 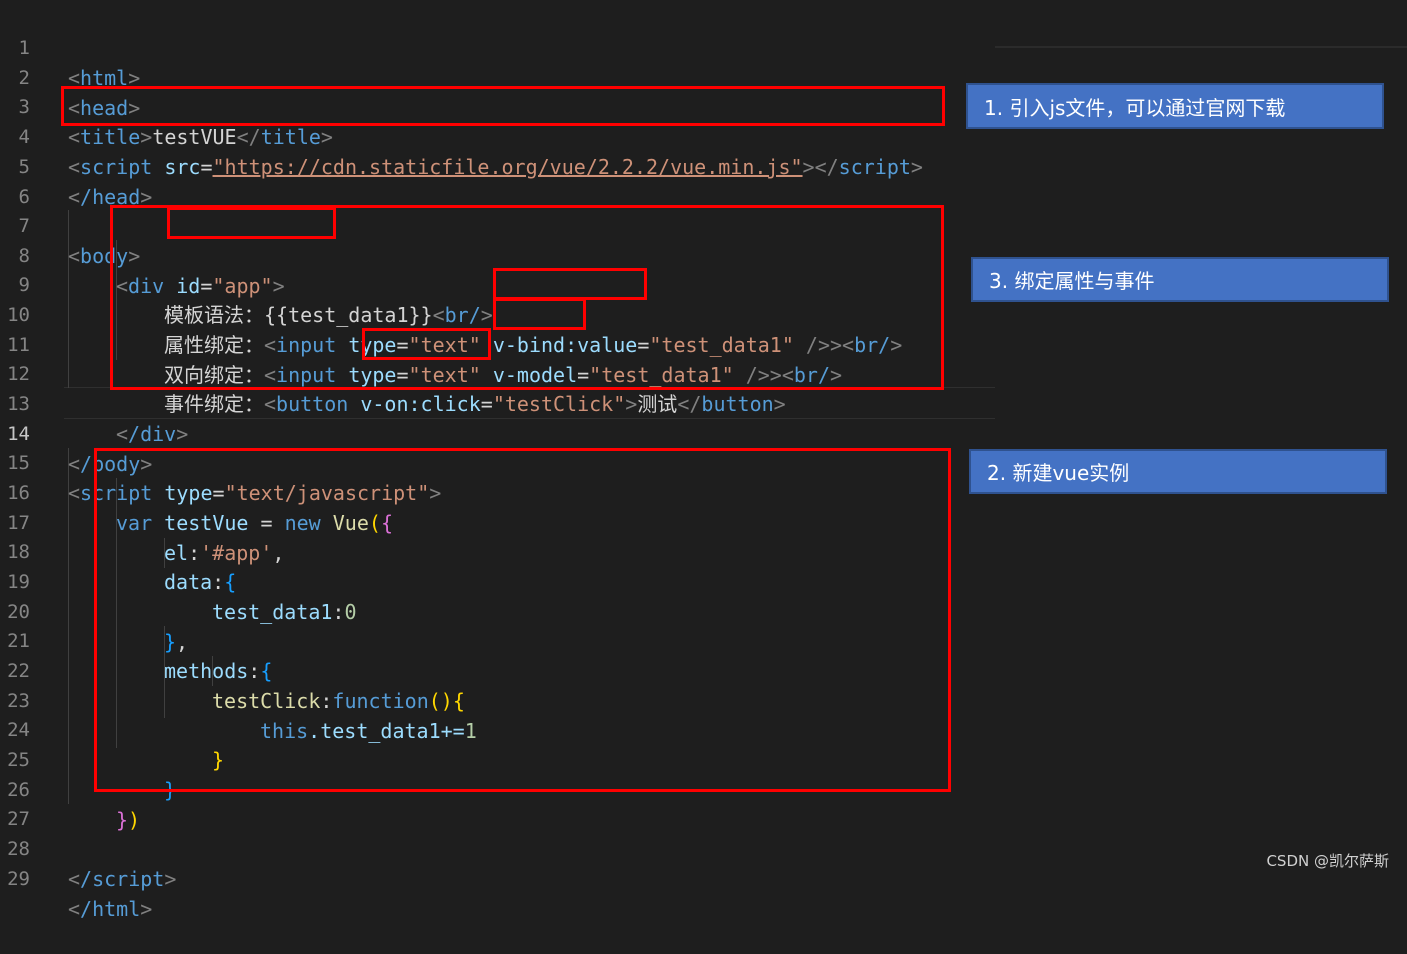 What do you see at coordinates (1327, 861) in the screenshot?
I see `watermark: CSDN @凯尔萨斯` at bounding box center [1327, 861].